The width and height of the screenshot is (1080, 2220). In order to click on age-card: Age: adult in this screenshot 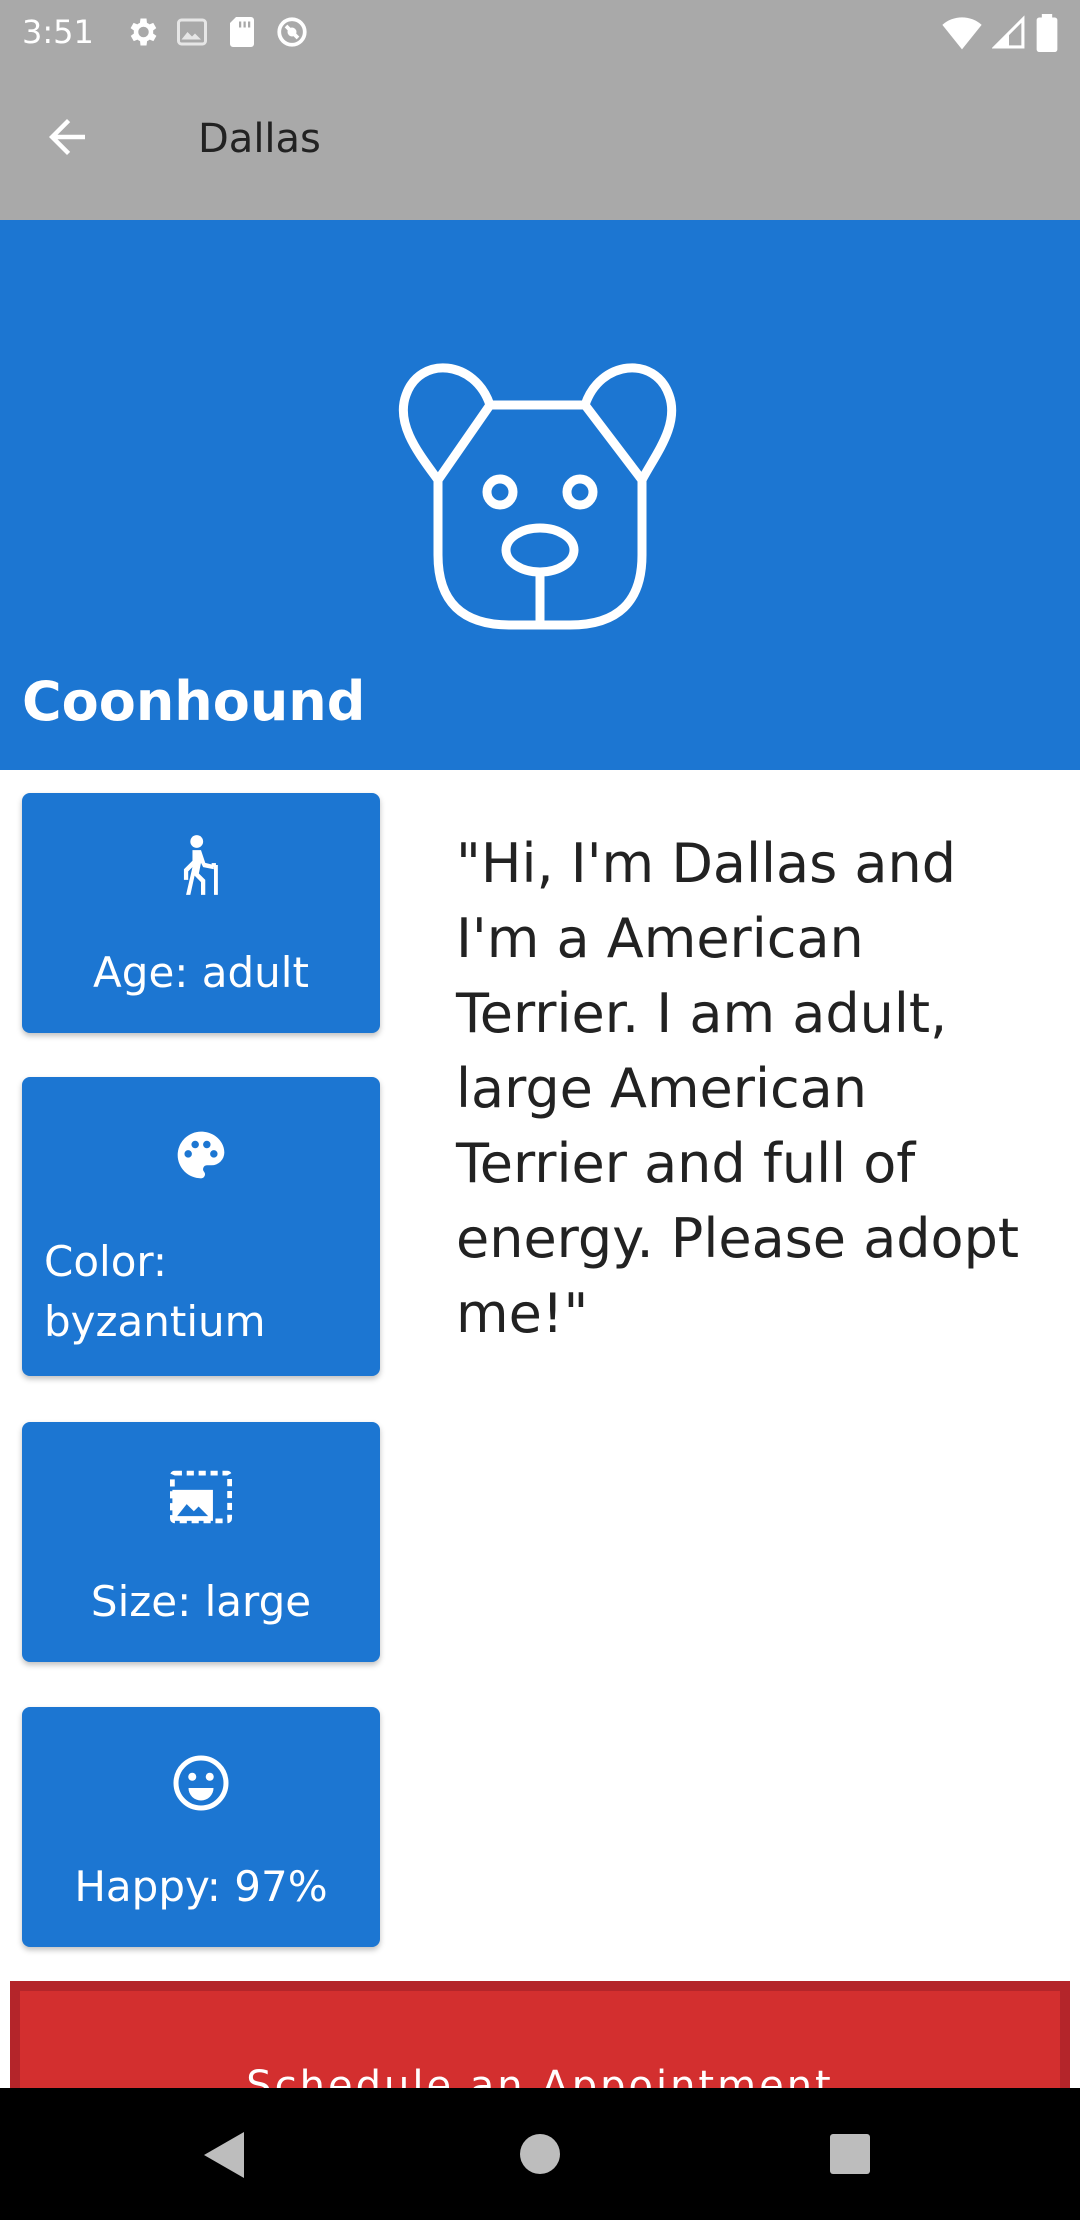, I will do `click(201, 913)`.